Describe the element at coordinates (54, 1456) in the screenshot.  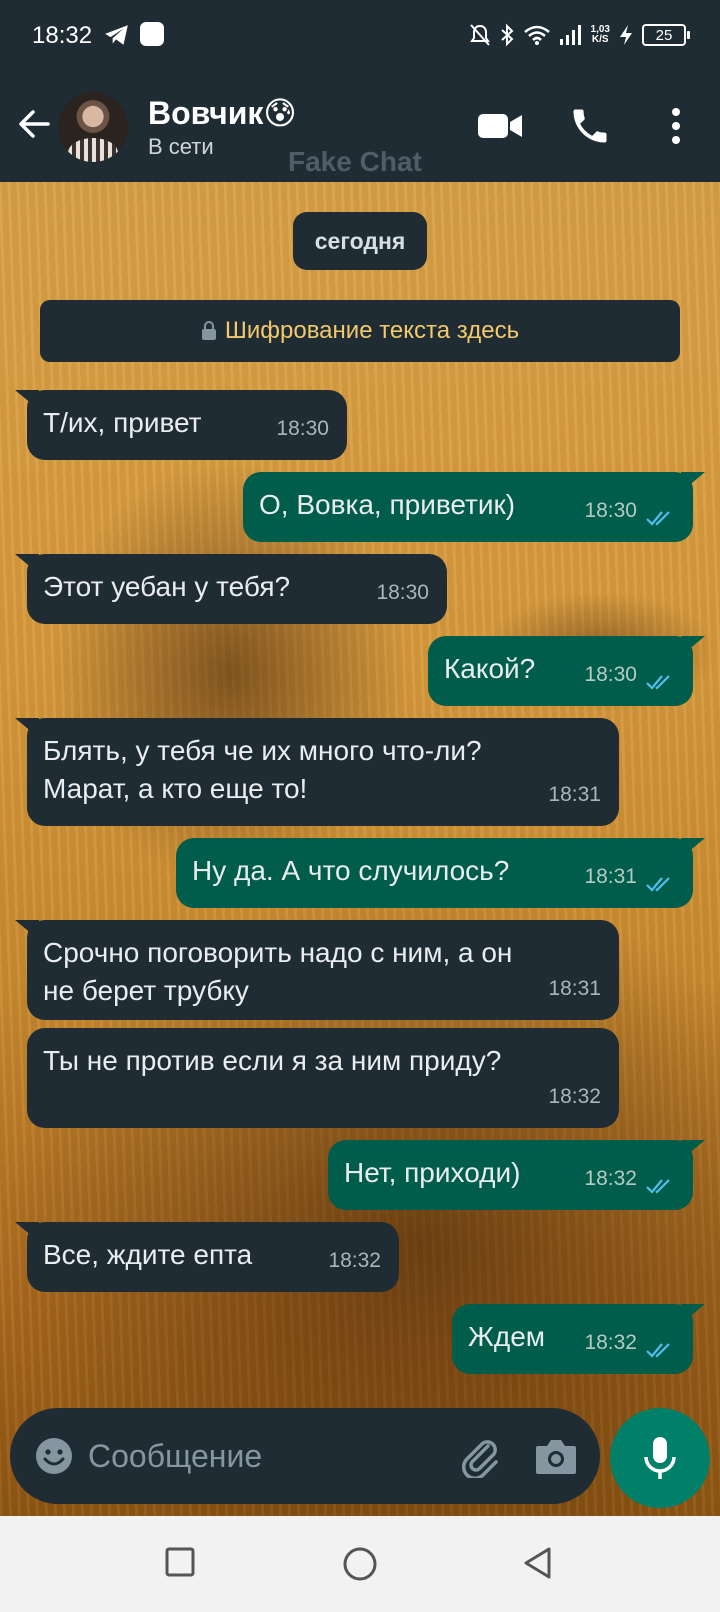
I see `emoji-icon` at that location.